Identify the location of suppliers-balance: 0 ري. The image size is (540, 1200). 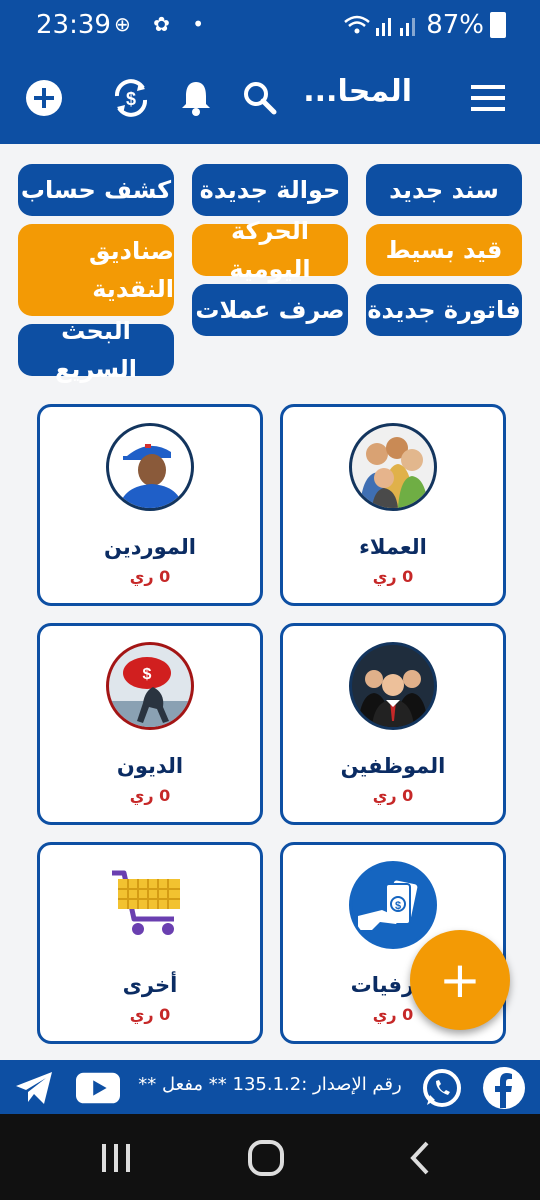
(150, 576).